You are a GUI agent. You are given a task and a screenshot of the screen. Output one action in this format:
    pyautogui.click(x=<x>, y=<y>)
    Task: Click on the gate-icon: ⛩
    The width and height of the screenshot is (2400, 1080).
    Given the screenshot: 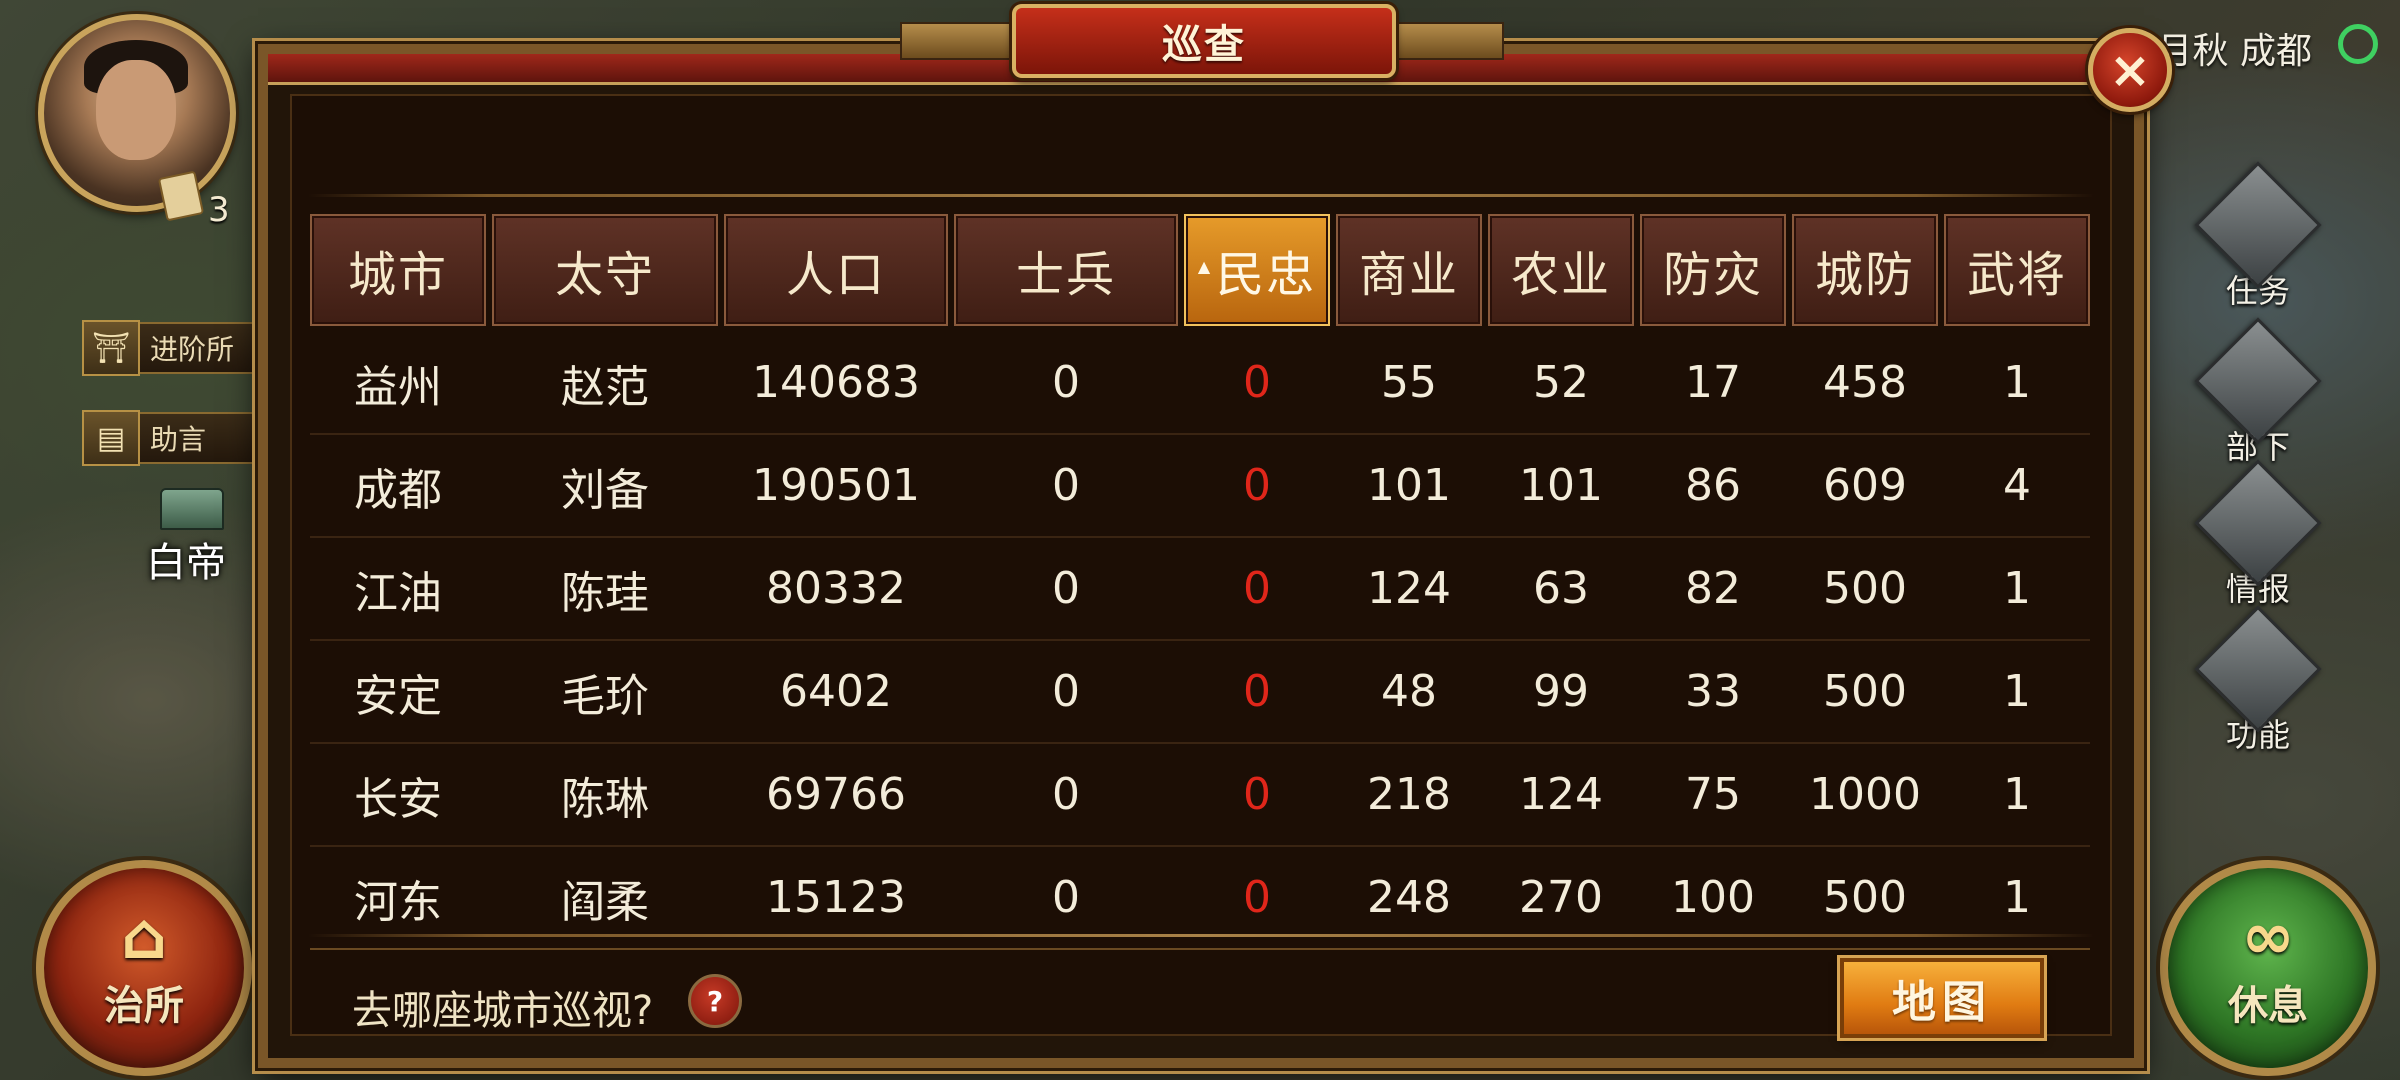 What is the action you would take?
    pyautogui.click(x=111, y=348)
    